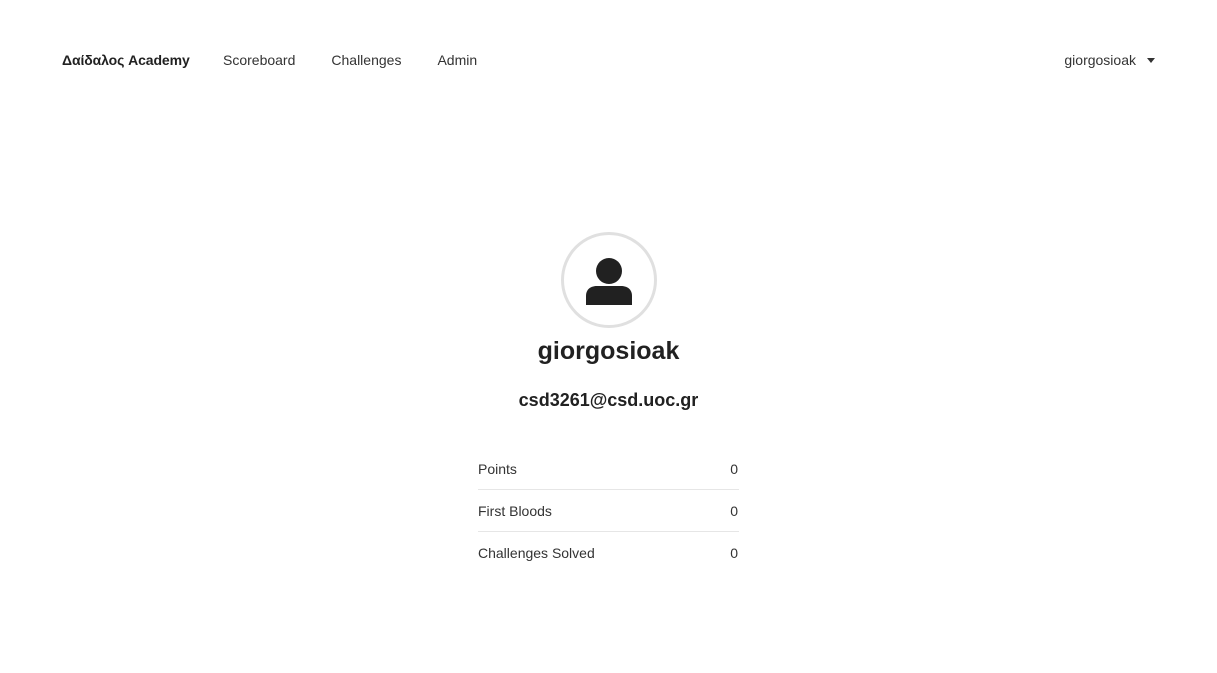  What do you see at coordinates (126, 60) in the screenshot?
I see `brand-link: Δαίδαλος Academy` at bounding box center [126, 60].